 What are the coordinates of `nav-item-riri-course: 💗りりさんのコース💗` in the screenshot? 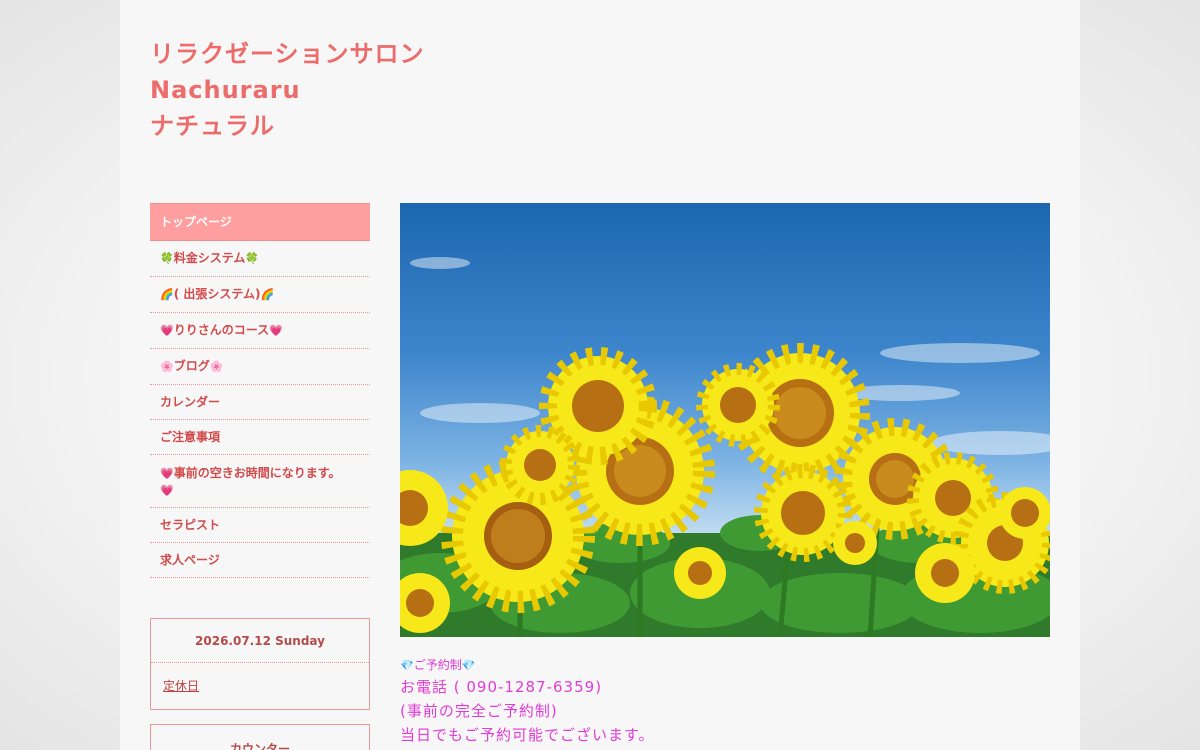 It's located at (260, 331).